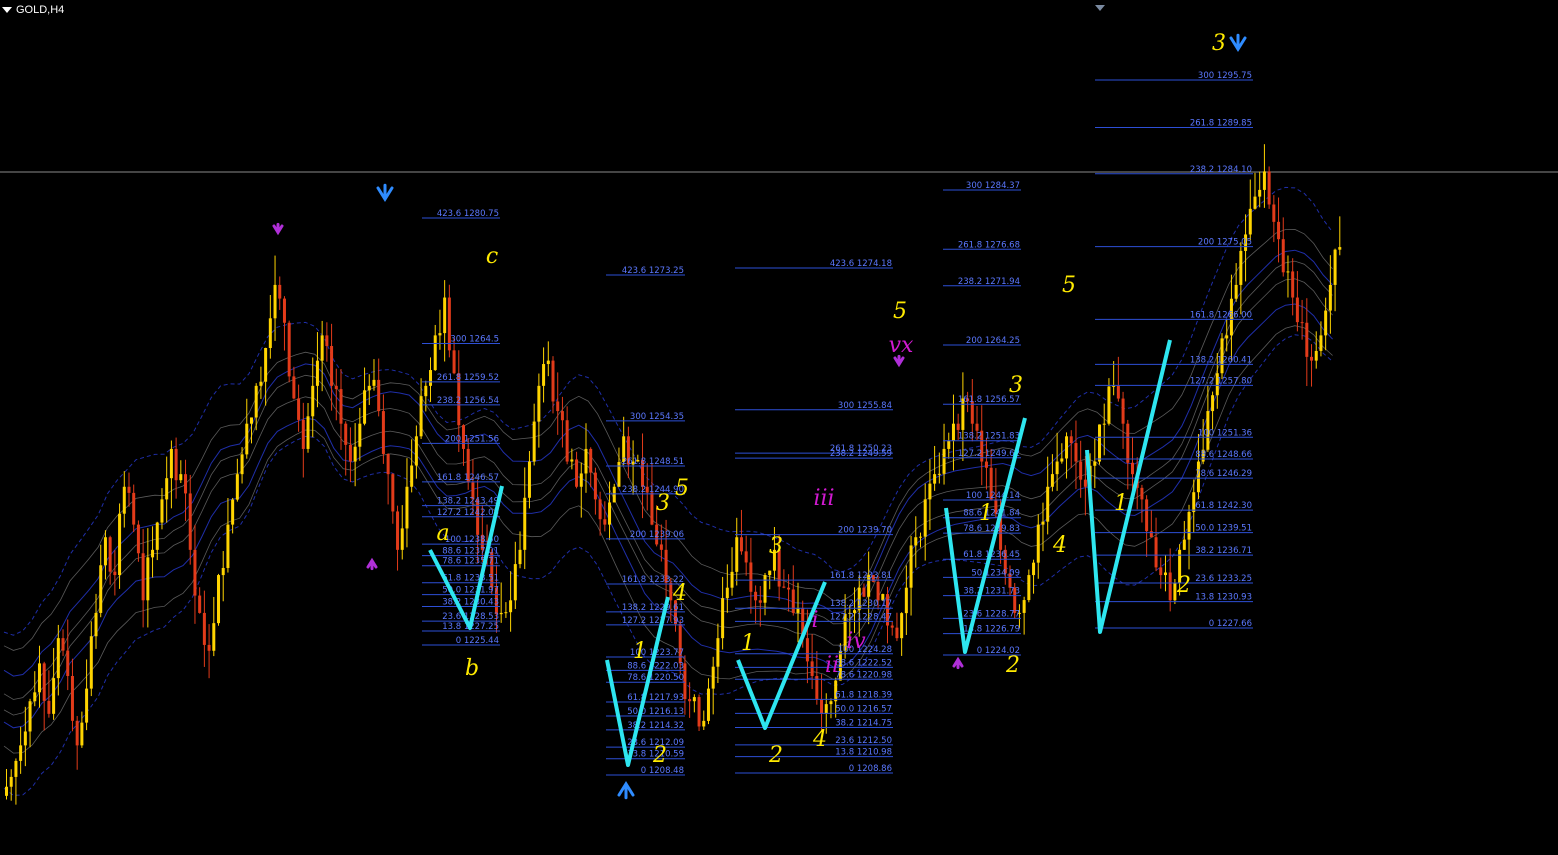 The height and width of the screenshot is (855, 1558). Describe the element at coordinates (1183, 585) in the screenshot. I see `wave-label: 2` at that location.